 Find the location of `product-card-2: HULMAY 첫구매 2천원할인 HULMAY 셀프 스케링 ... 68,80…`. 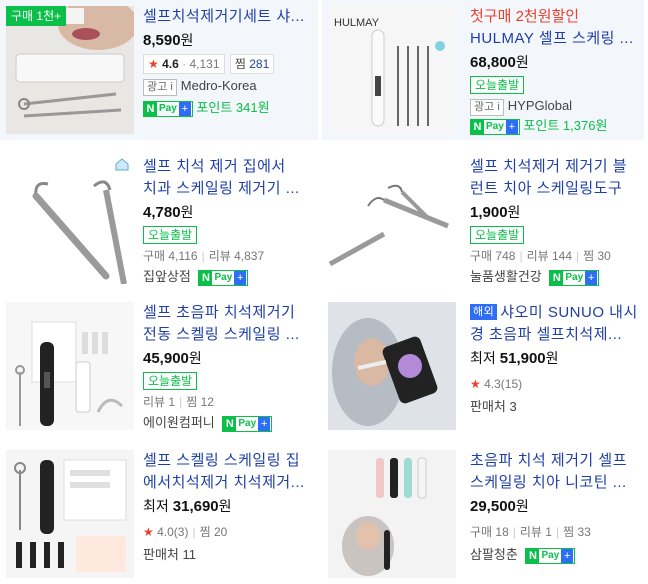

product-card-2: HULMAY 첫구매 2천원할인 HULMAY 셀프 스케링 ... 68,80… is located at coordinates (483, 70).